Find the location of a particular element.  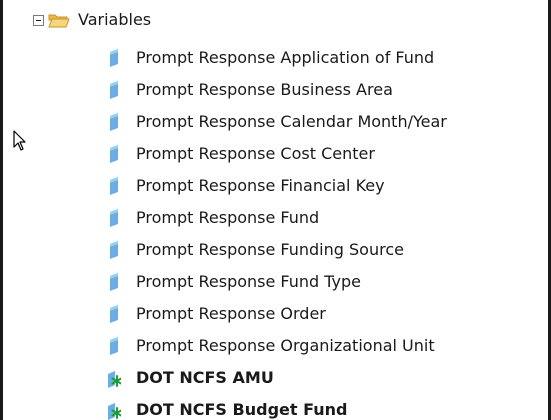

variables-folder-node: Variables is located at coordinates (92, 20).